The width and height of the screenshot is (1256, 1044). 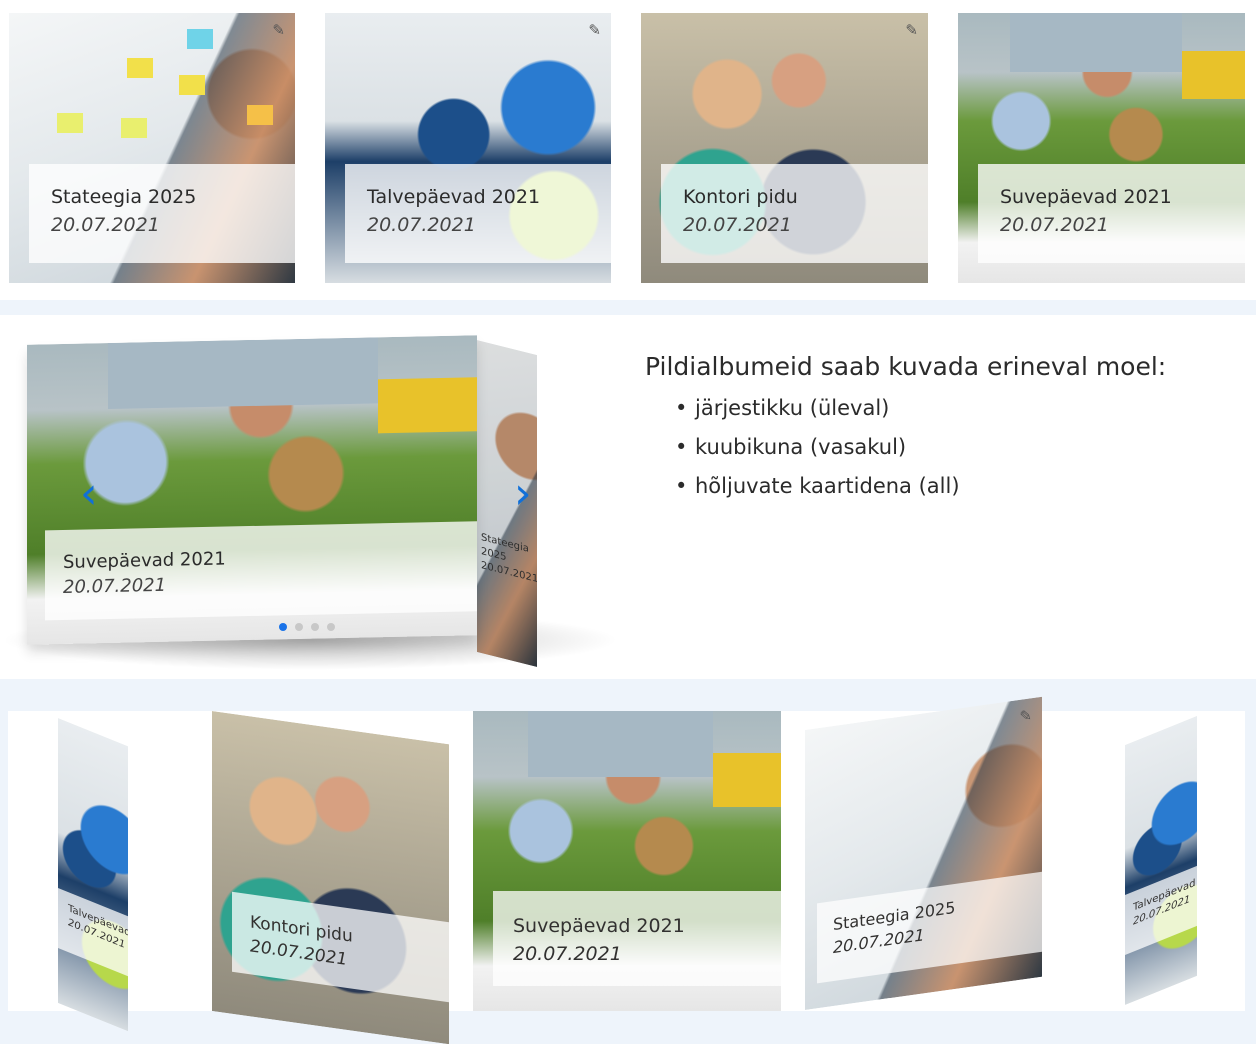 I want to click on album-title: Kontori pidu, so click(x=740, y=197).